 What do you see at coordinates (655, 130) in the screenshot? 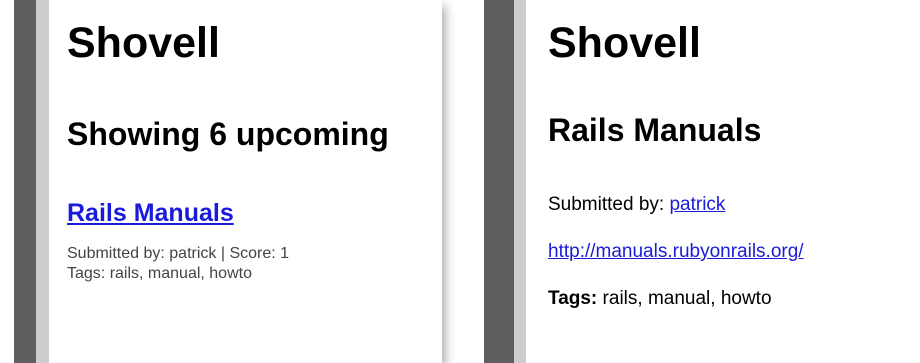
I see `story-title: Rails Manuals` at bounding box center [655, 130].